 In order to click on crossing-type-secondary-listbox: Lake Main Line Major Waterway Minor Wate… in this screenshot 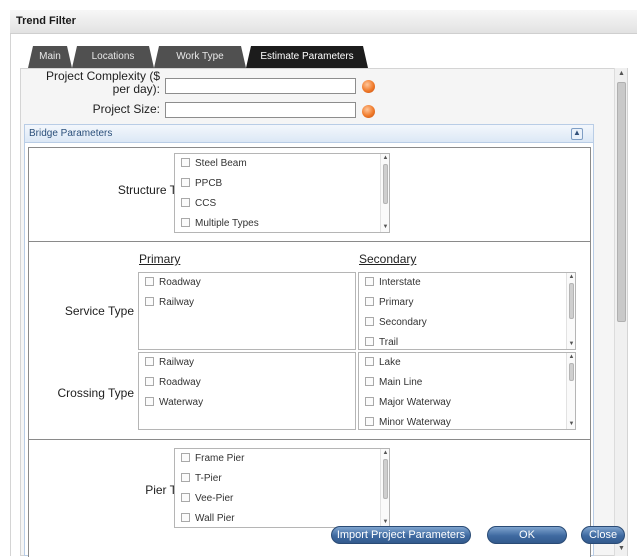, I will do `click(467, 391)`.